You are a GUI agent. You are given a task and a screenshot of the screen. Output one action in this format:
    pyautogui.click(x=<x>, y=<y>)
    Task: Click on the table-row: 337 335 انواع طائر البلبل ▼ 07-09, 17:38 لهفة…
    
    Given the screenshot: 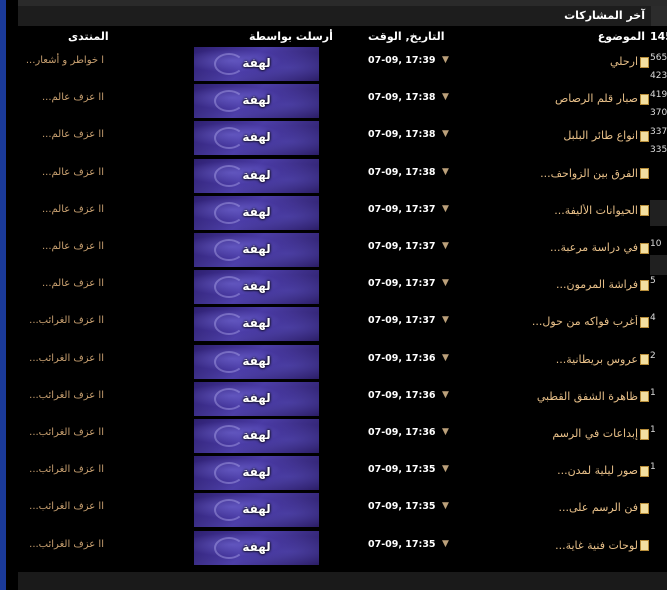 What is the action you would take?
    pyautogui.click(x=333, y=139)
    